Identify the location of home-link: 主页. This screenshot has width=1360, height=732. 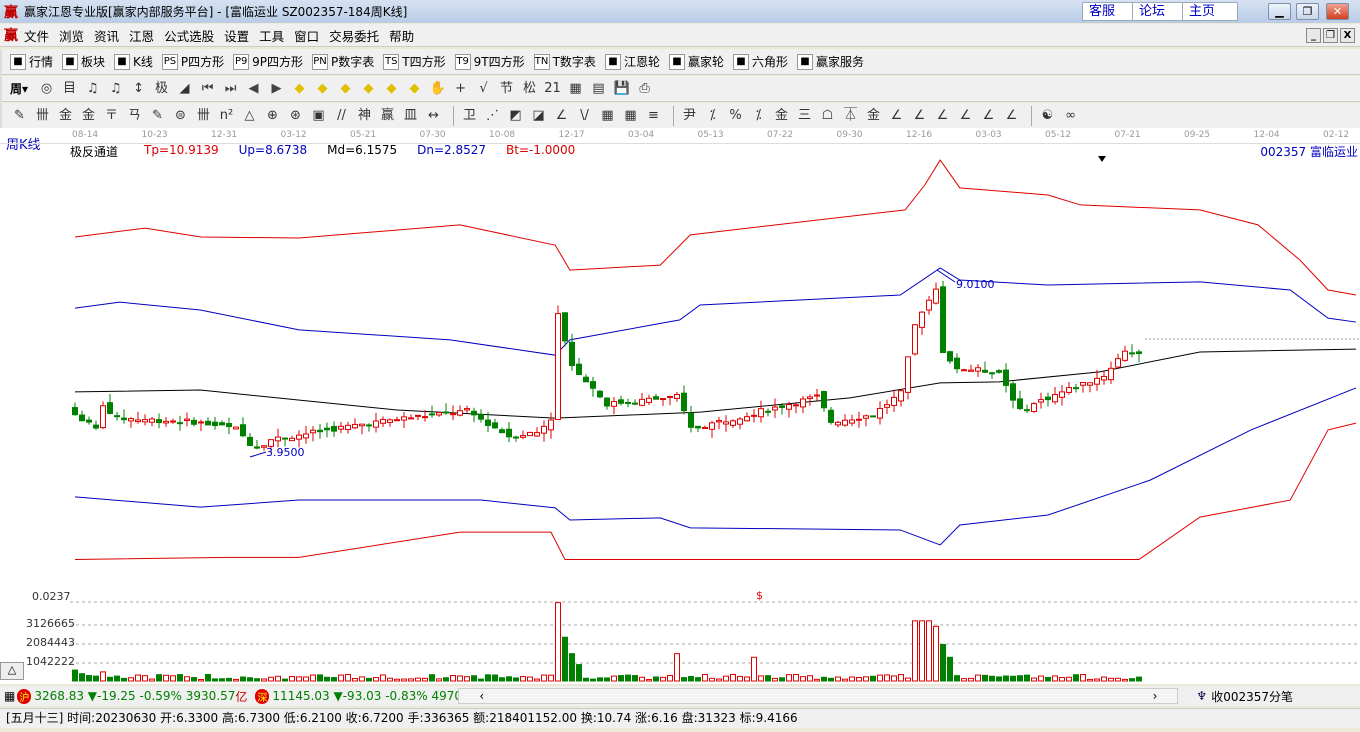
(1210, 11).